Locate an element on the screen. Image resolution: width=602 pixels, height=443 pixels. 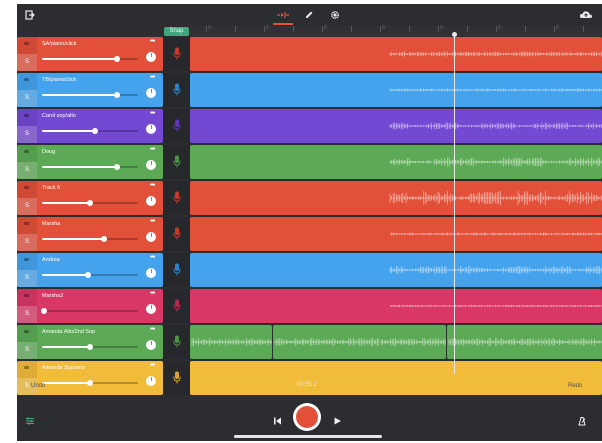
snap-button: Snap is located at coordinates (176, 31).